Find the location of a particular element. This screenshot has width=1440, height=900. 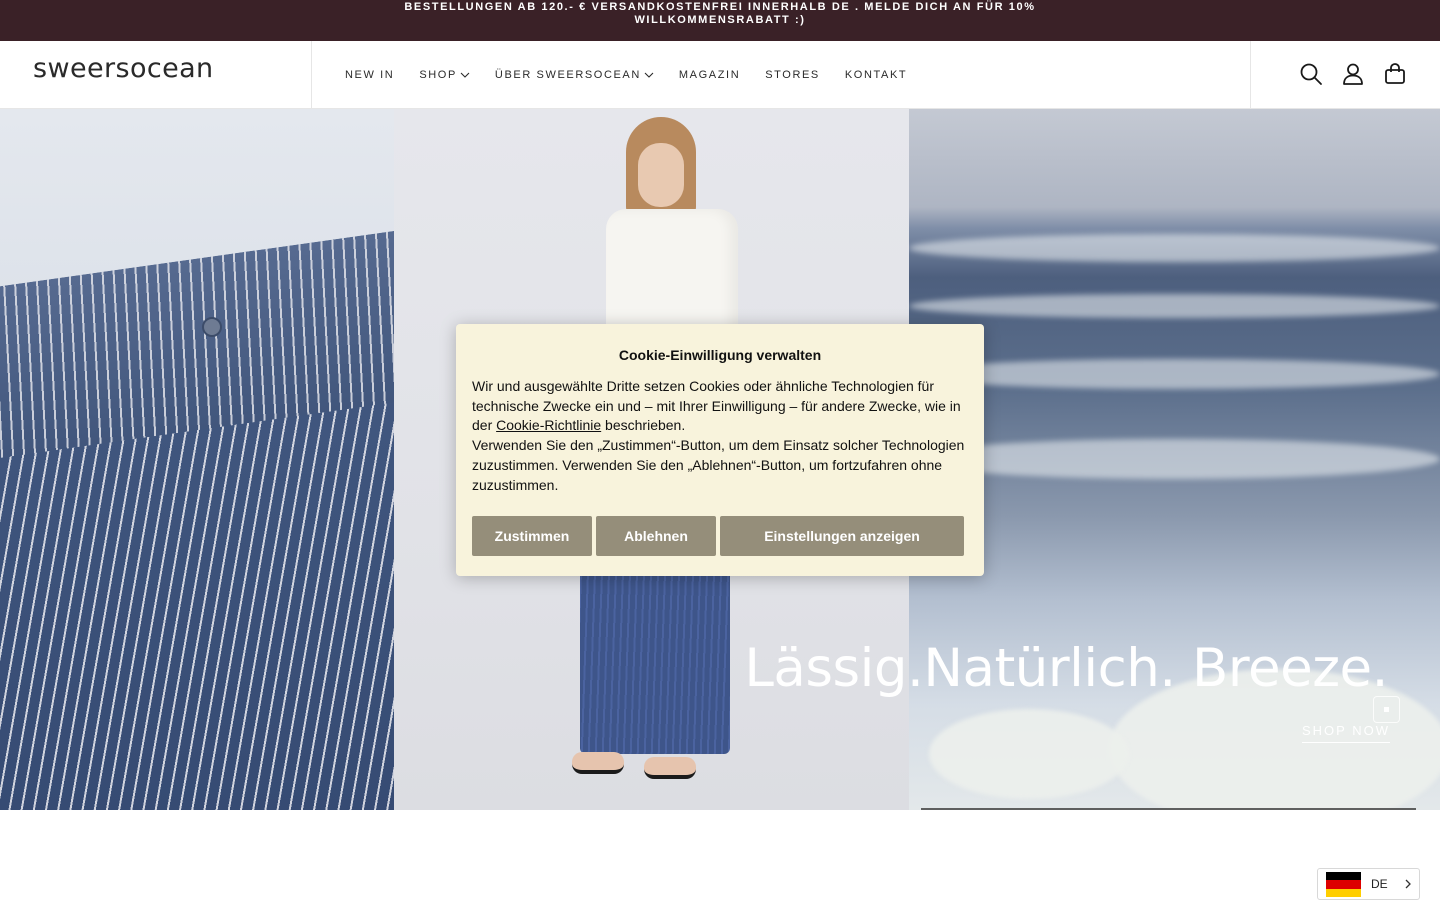

nav-label: NEW IN is located at coordinates (370, 74).